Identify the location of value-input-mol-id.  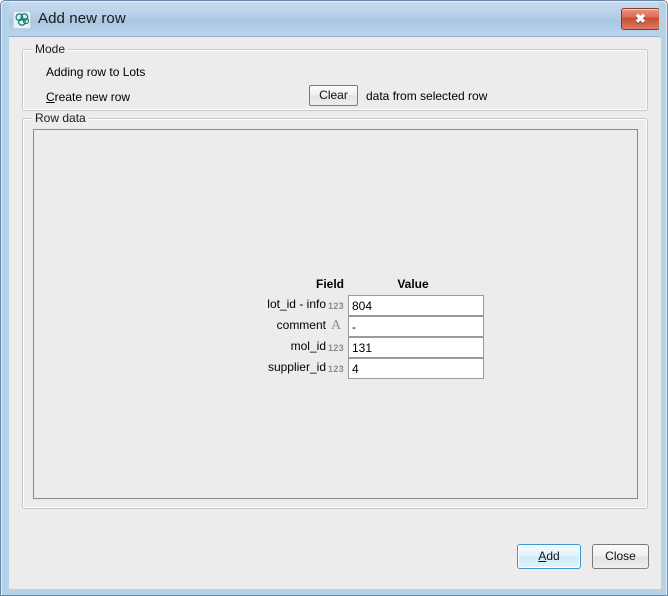
(416, 347).